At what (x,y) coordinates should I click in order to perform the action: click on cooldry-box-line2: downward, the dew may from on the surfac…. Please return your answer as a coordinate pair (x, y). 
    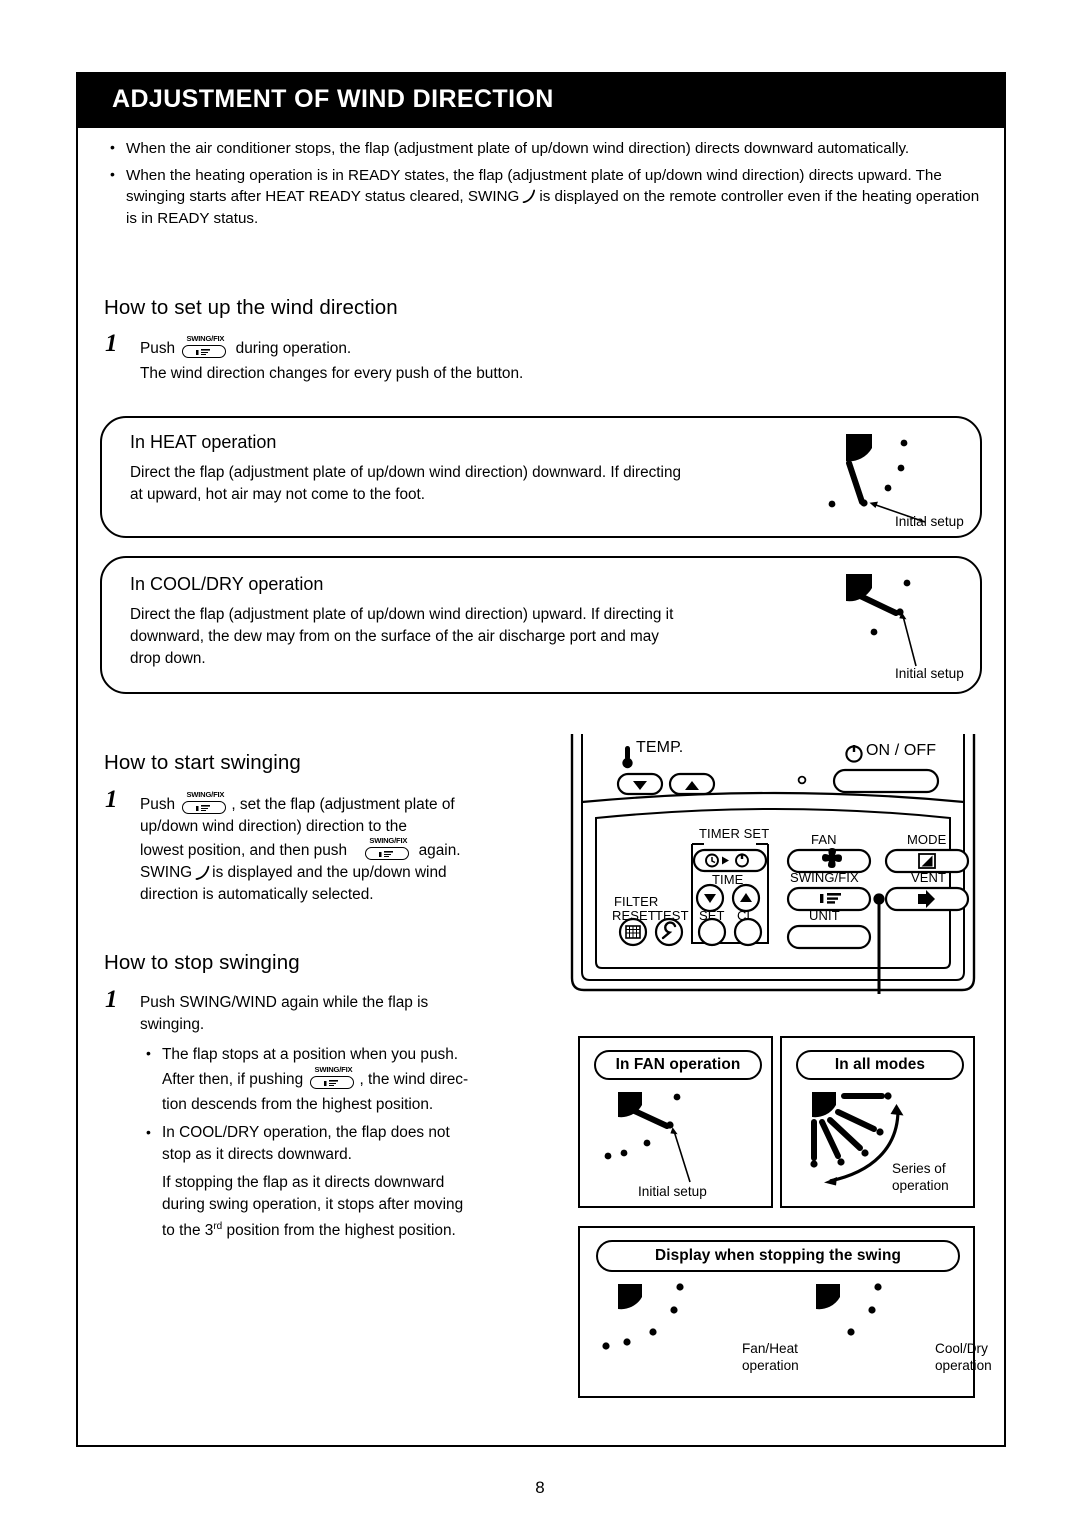
    Looking at the image, I should click on (394, 636).